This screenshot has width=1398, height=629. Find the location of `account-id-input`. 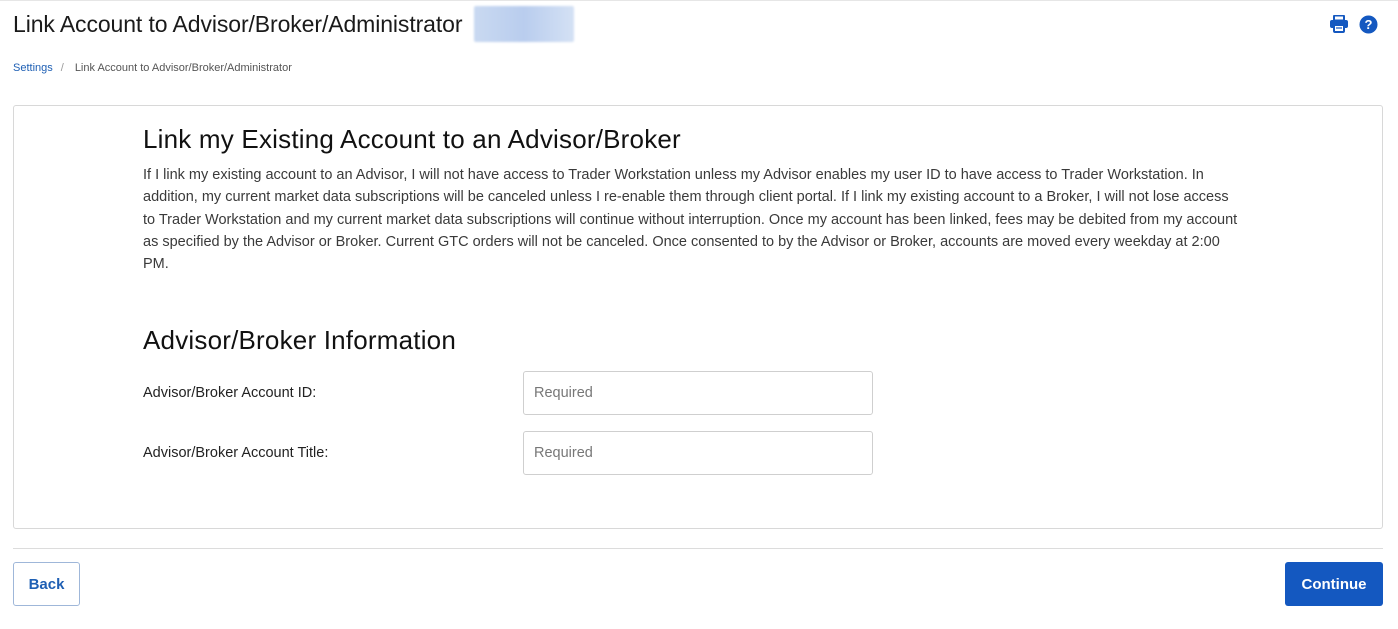

account-id-input is located at coordinates (698, 393).